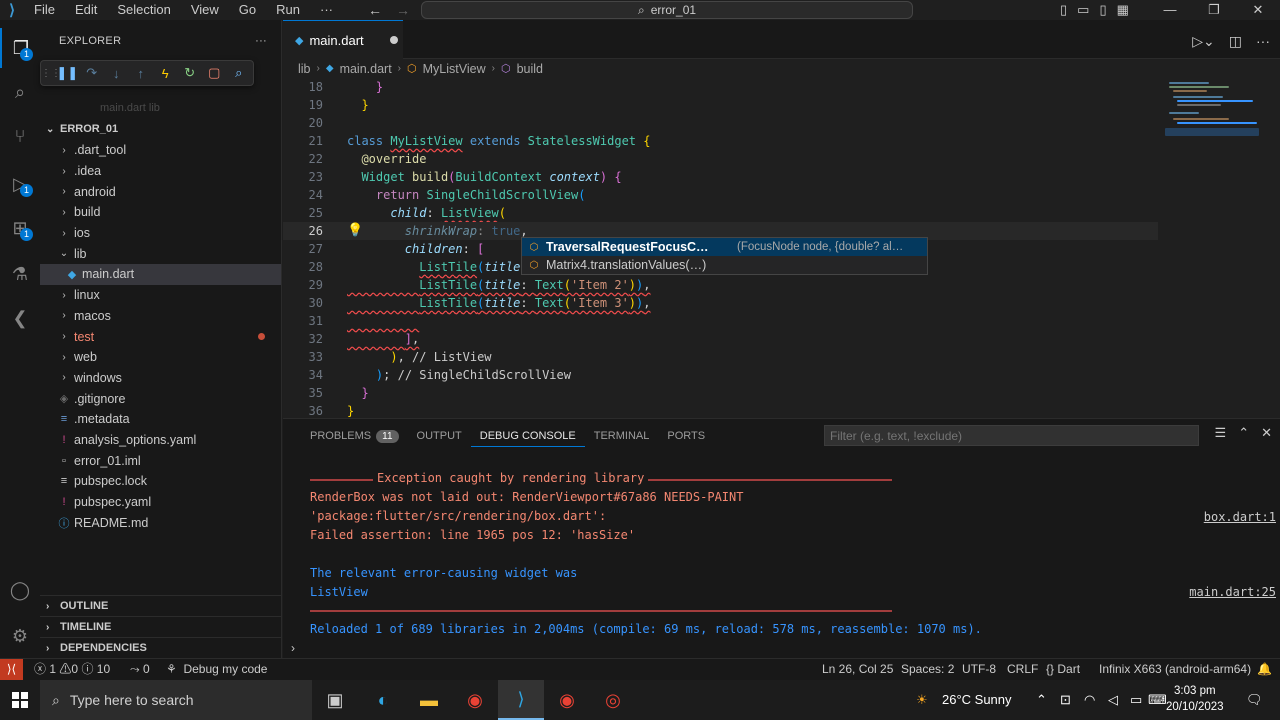  Describe the element at coordinates (366, 69) in the screenshot. I see `breadcrumb-file: main.dart` at that location.